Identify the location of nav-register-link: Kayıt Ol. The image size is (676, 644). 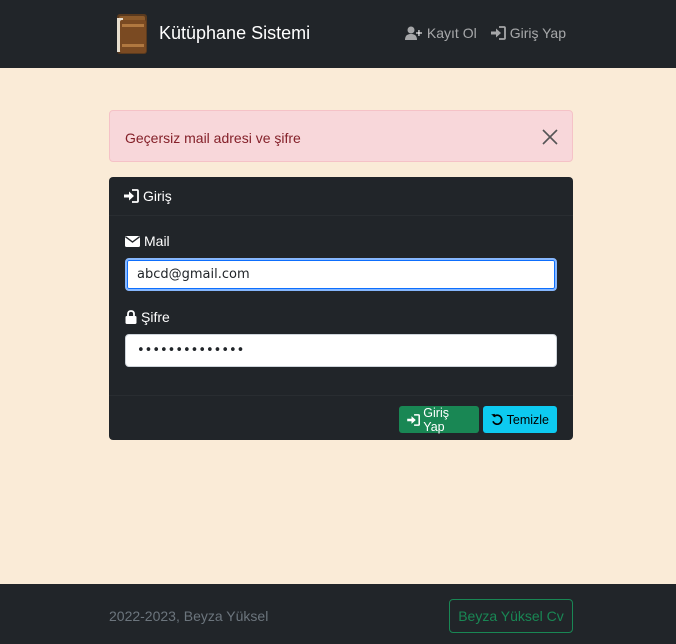
(440, 33).